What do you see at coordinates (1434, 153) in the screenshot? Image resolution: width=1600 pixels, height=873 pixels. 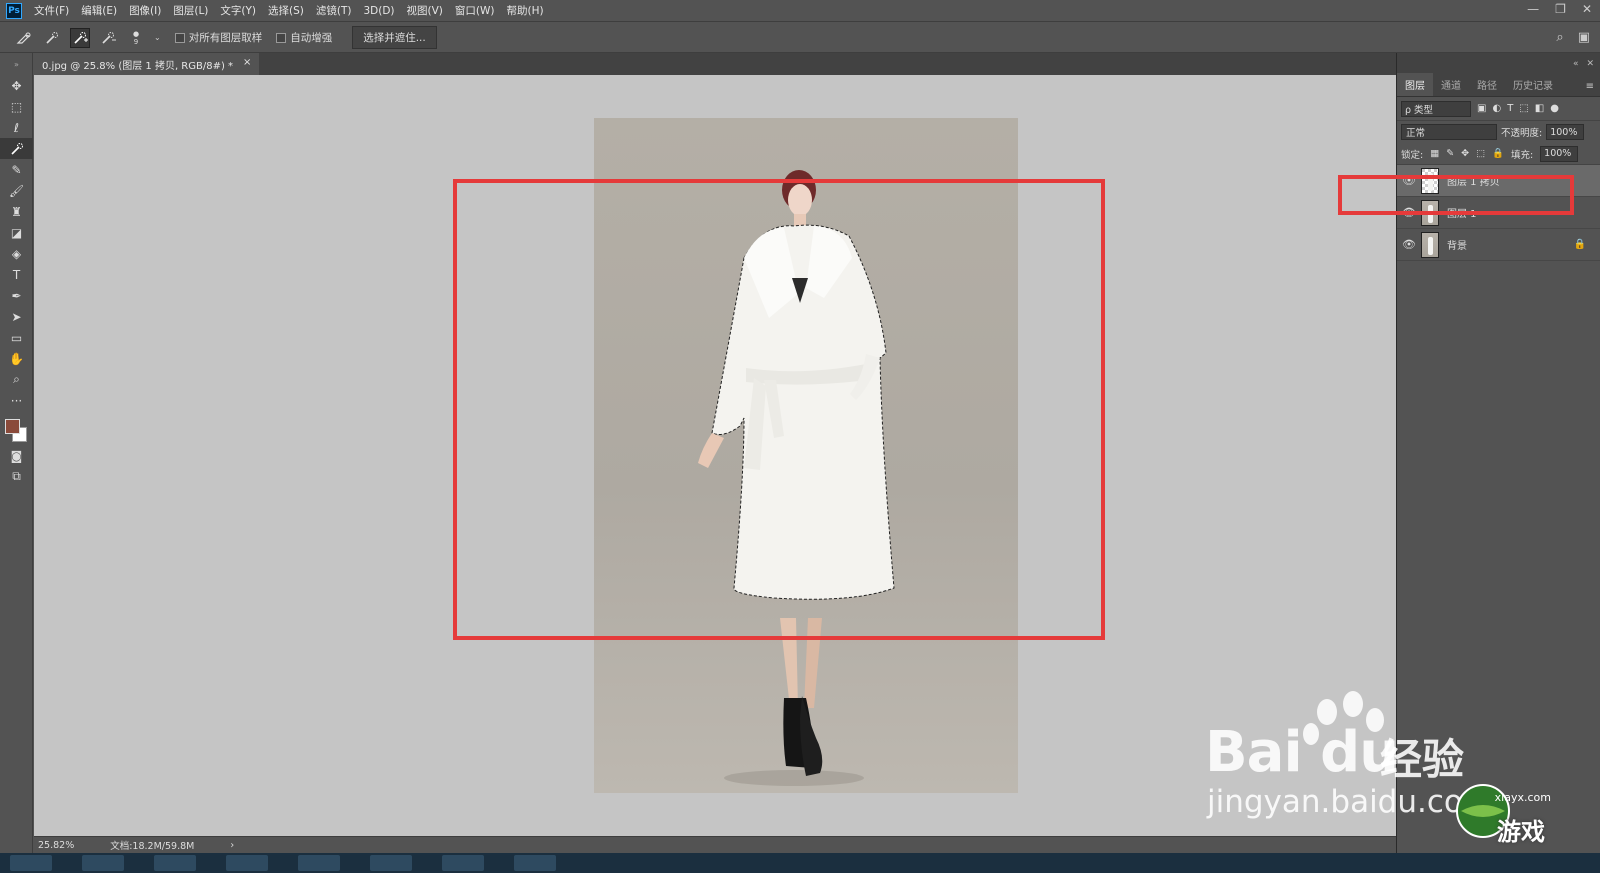 I see `lock-transparent-icon: ▦` at bounding box center [1434, 153].